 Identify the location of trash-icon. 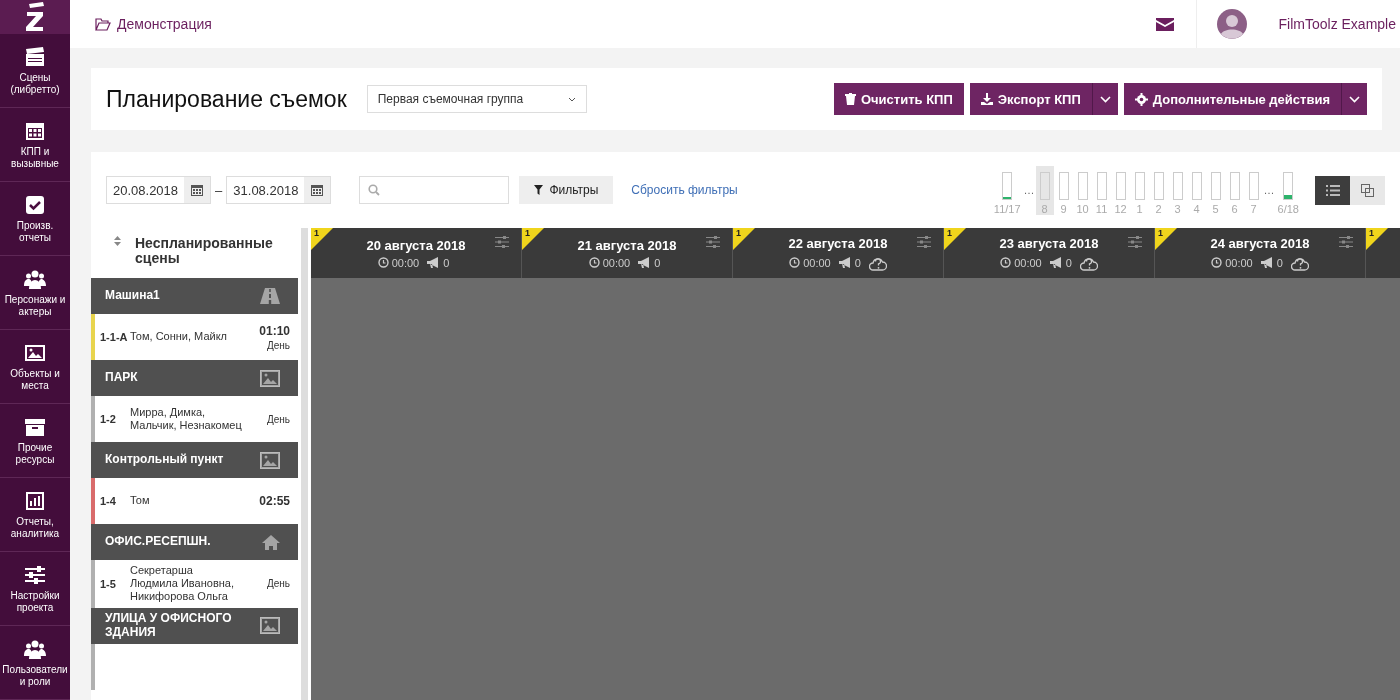
(850, 99).